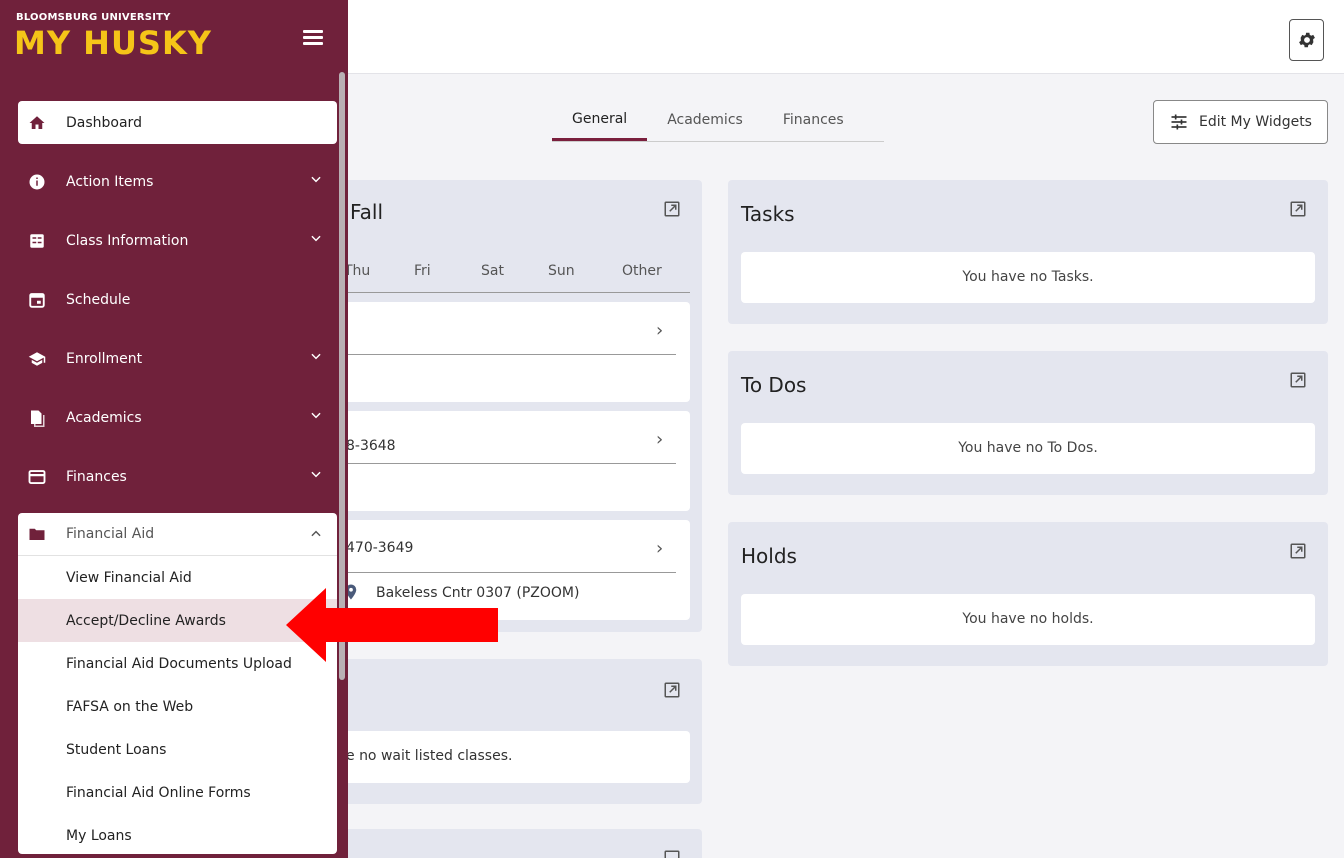 This screenshot has width=1344, height=858. What do you see at coordinates (37, 358) in the screenshot?
I see `graduation-cap-icon` at bounding box center [37, 358].